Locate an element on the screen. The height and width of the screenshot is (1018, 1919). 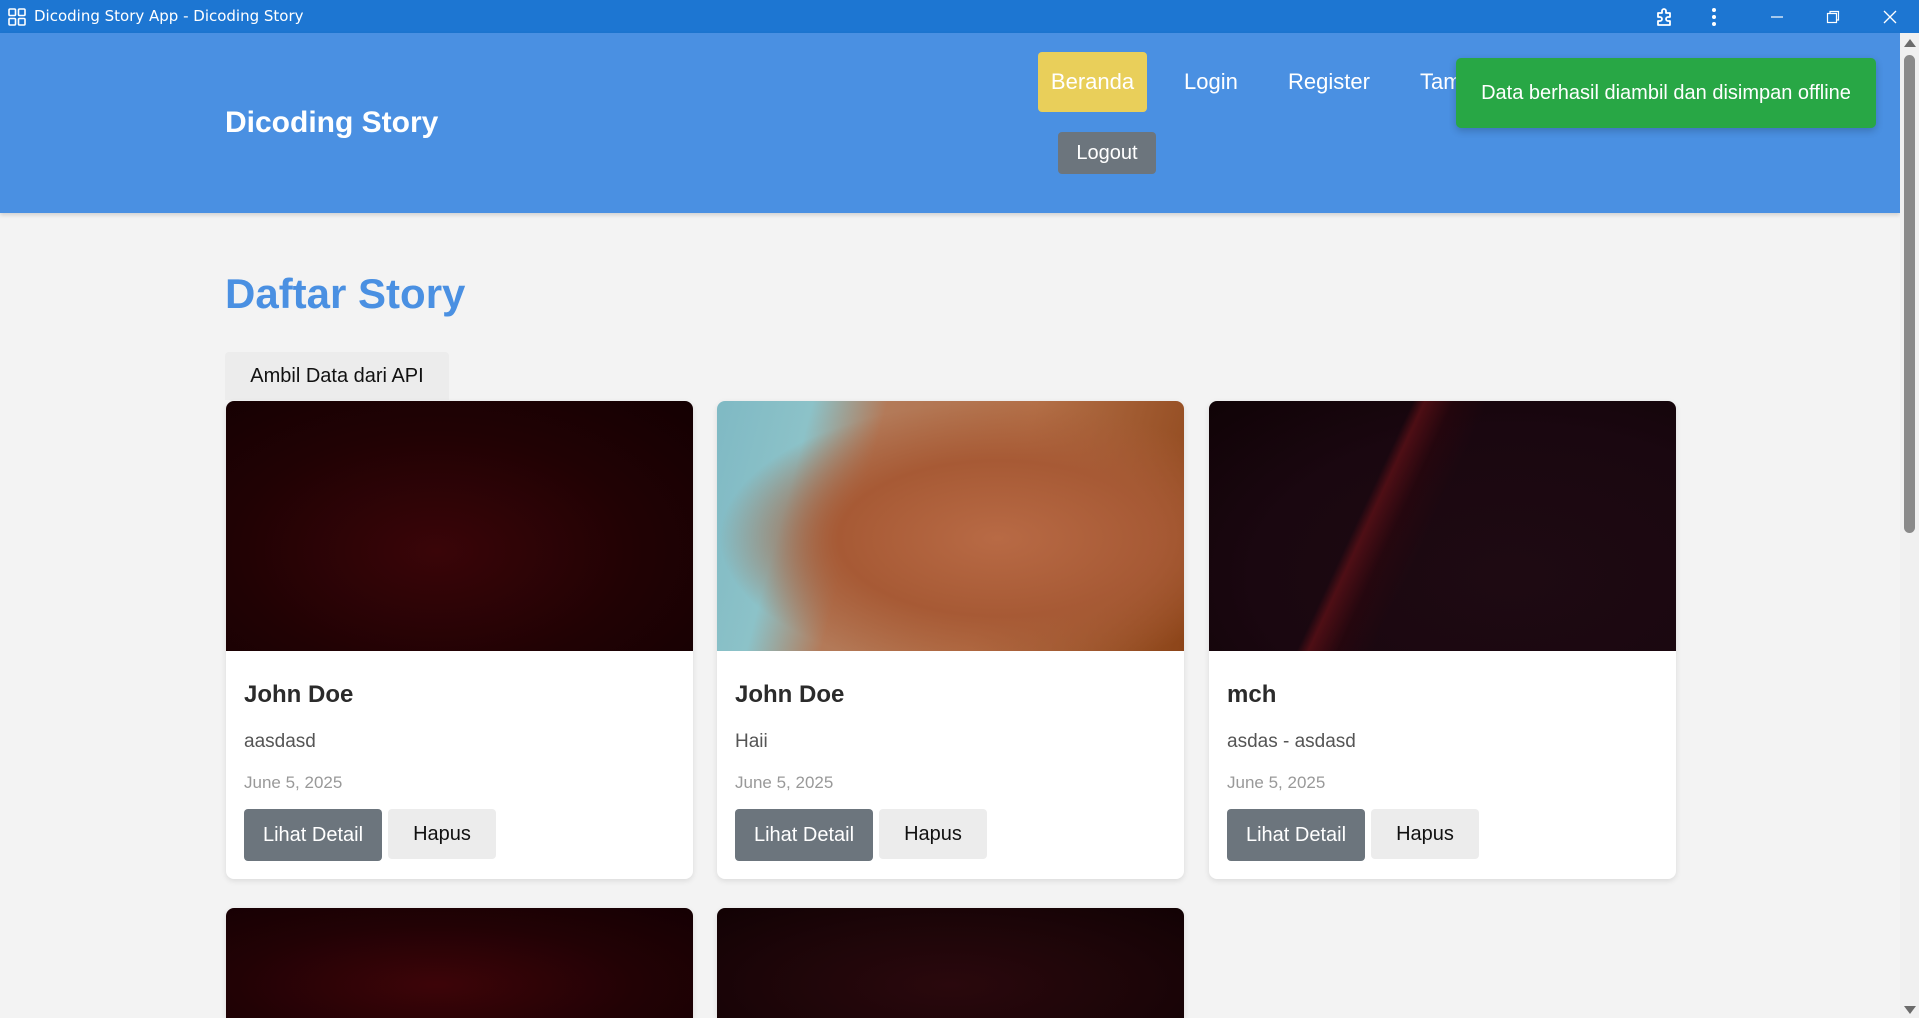
minimize-button is located at coordinates (1777, 16).